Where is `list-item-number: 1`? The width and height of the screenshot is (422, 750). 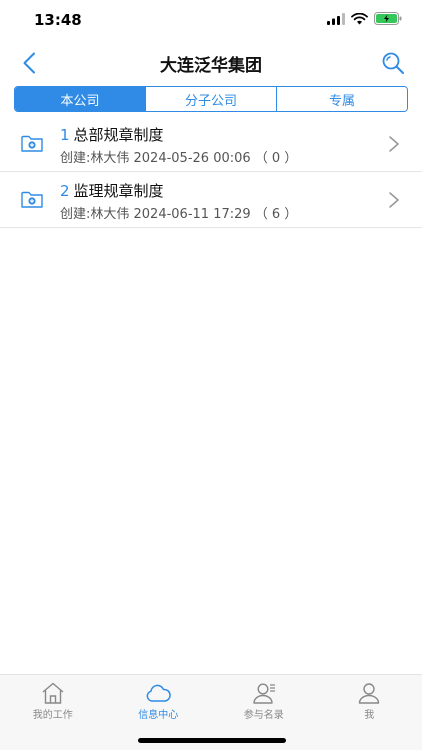 list-item-number: 1 is located at coordinates (65, 135).